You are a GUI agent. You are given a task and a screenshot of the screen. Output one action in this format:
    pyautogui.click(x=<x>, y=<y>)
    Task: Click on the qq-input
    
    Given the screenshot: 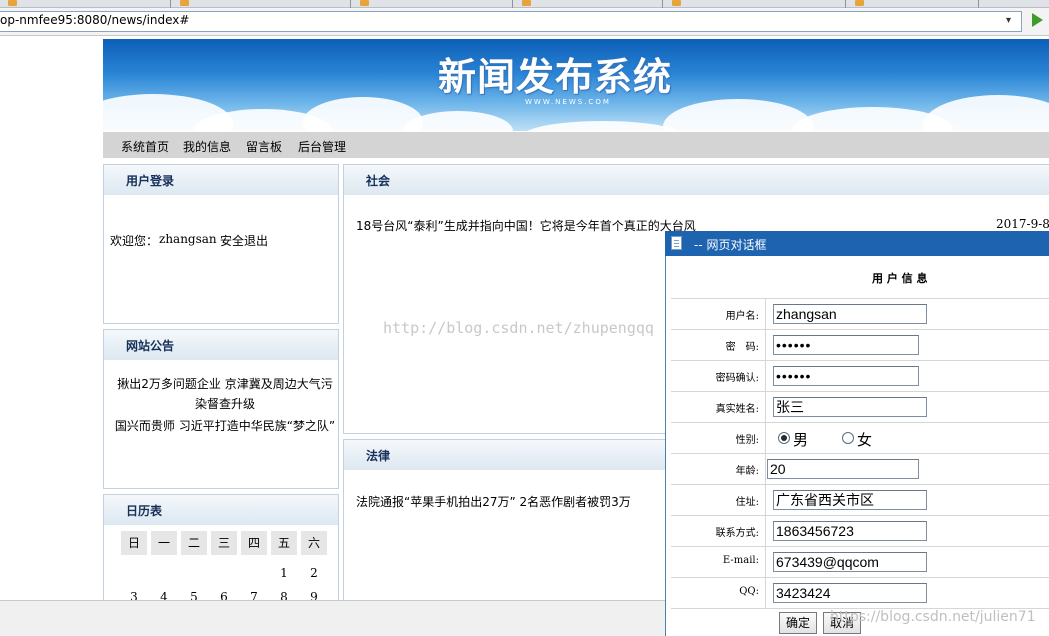 What is the action you would take?
    pyautogui.click(x=850, y=593)
    